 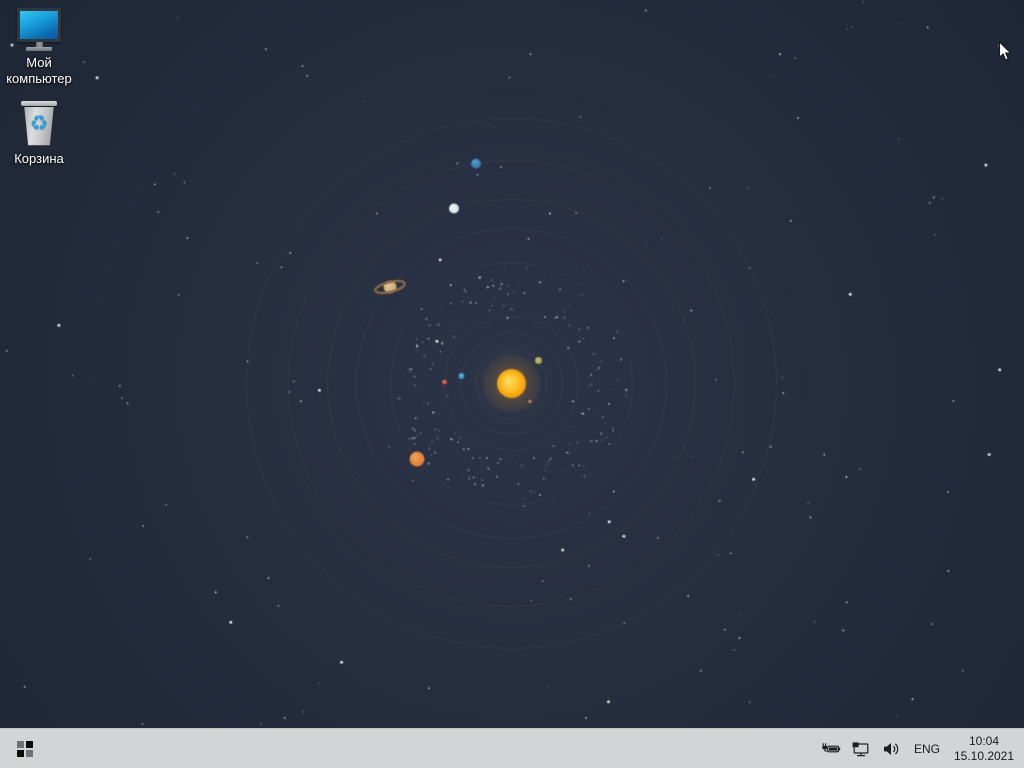 I want to click on recycle-symbol-icon: ♻, so click(x=39, y=123).